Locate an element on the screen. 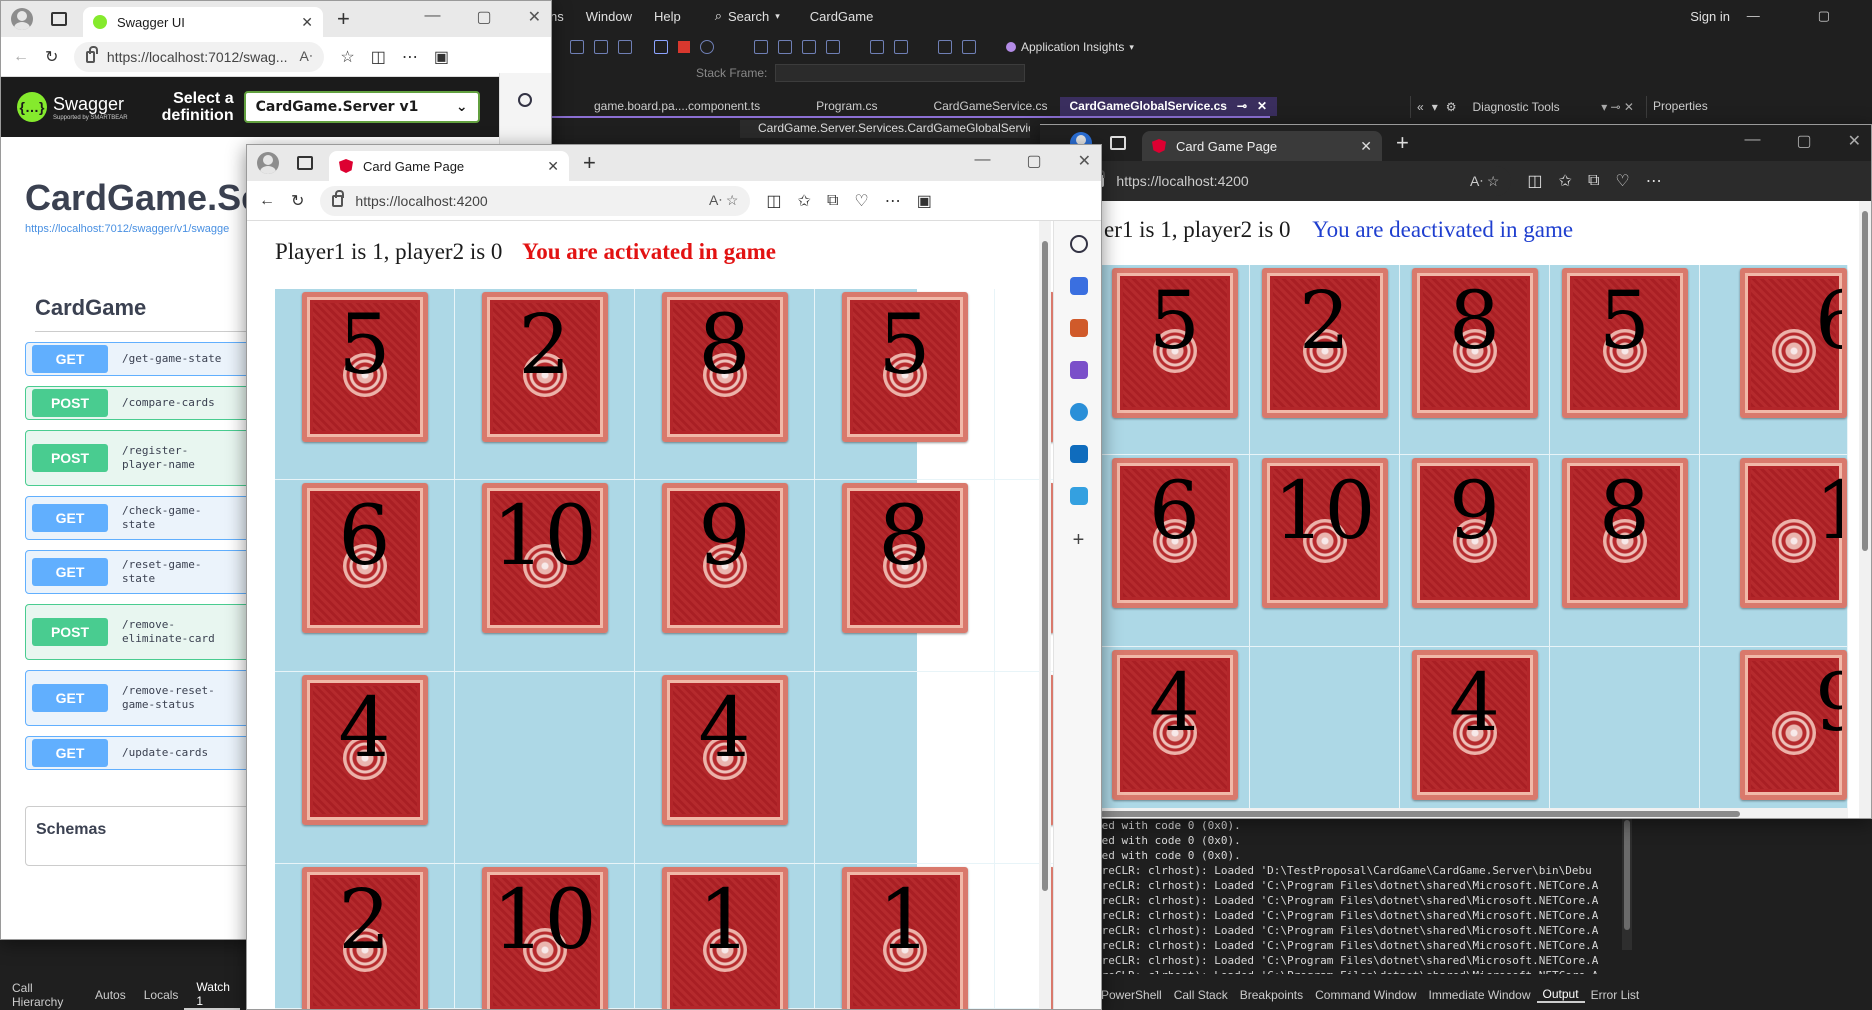  games-icon is located at coordinates (1078, 370).